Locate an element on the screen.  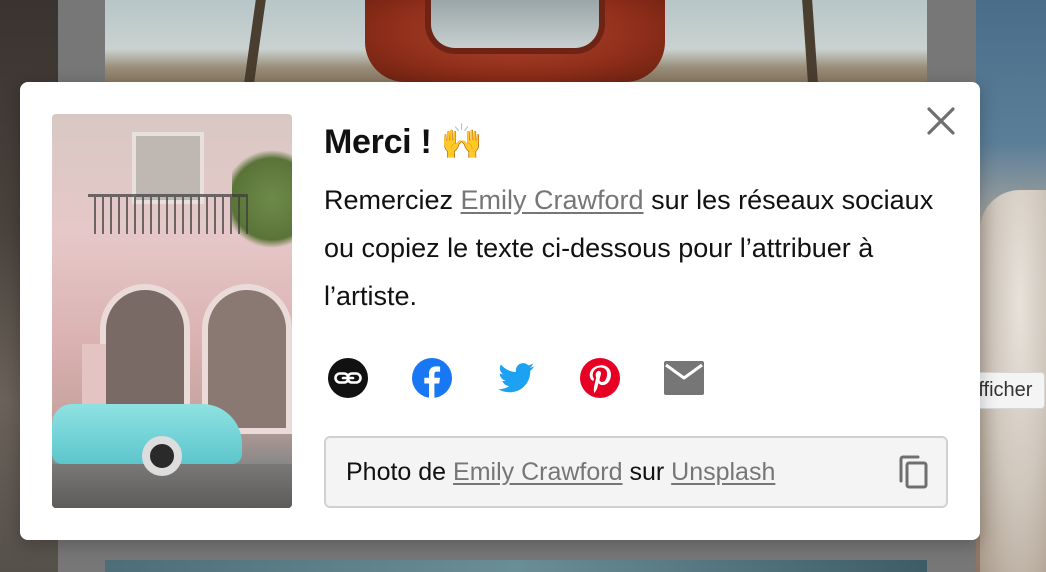
pinterest-icon is located at coordinates (600, 378).